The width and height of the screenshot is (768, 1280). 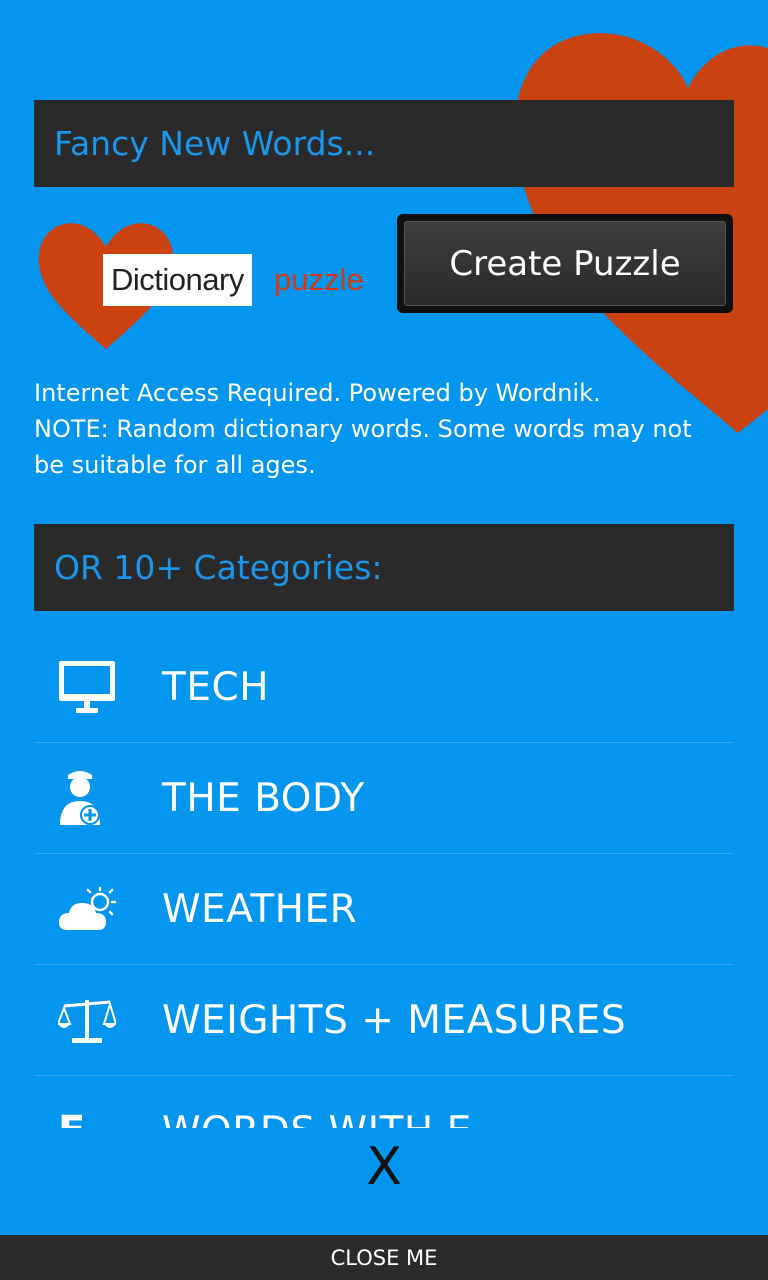 I want to click on close-x-button: X, so click(x=384, y=1167).